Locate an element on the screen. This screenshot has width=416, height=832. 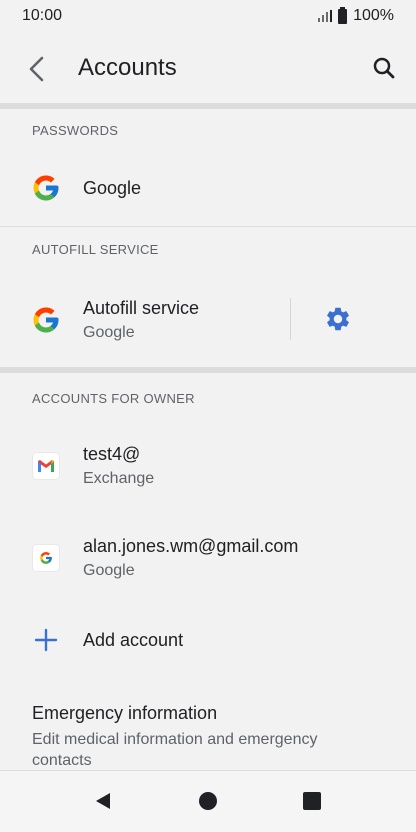
account-exchange-title: test4@ is located at coordinates (112, 454).